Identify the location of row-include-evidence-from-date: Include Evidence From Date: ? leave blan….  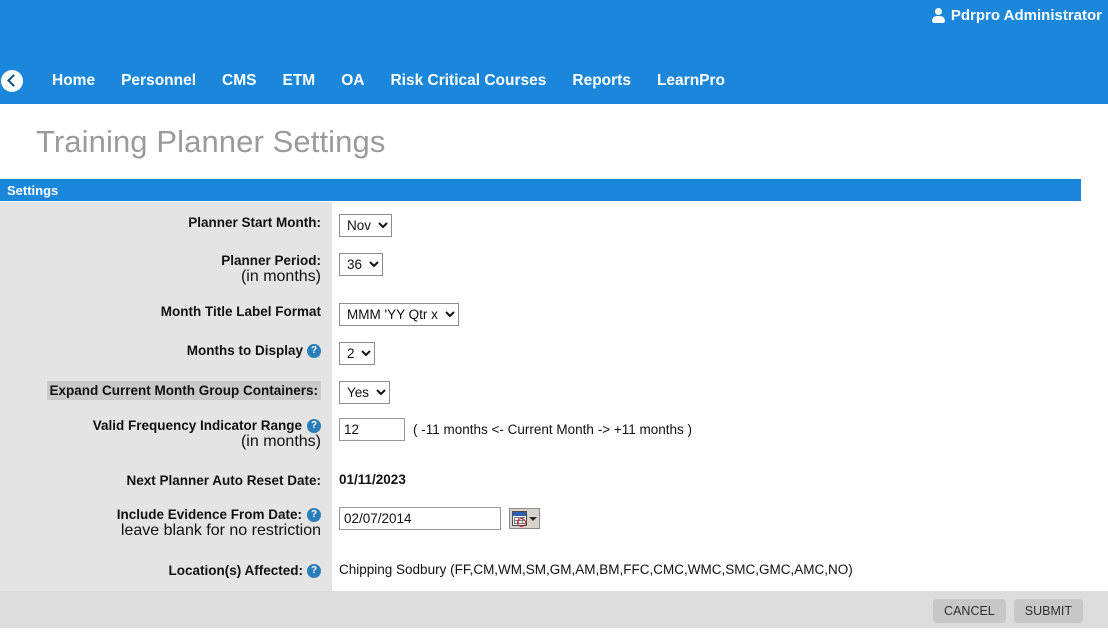
(540, 523).